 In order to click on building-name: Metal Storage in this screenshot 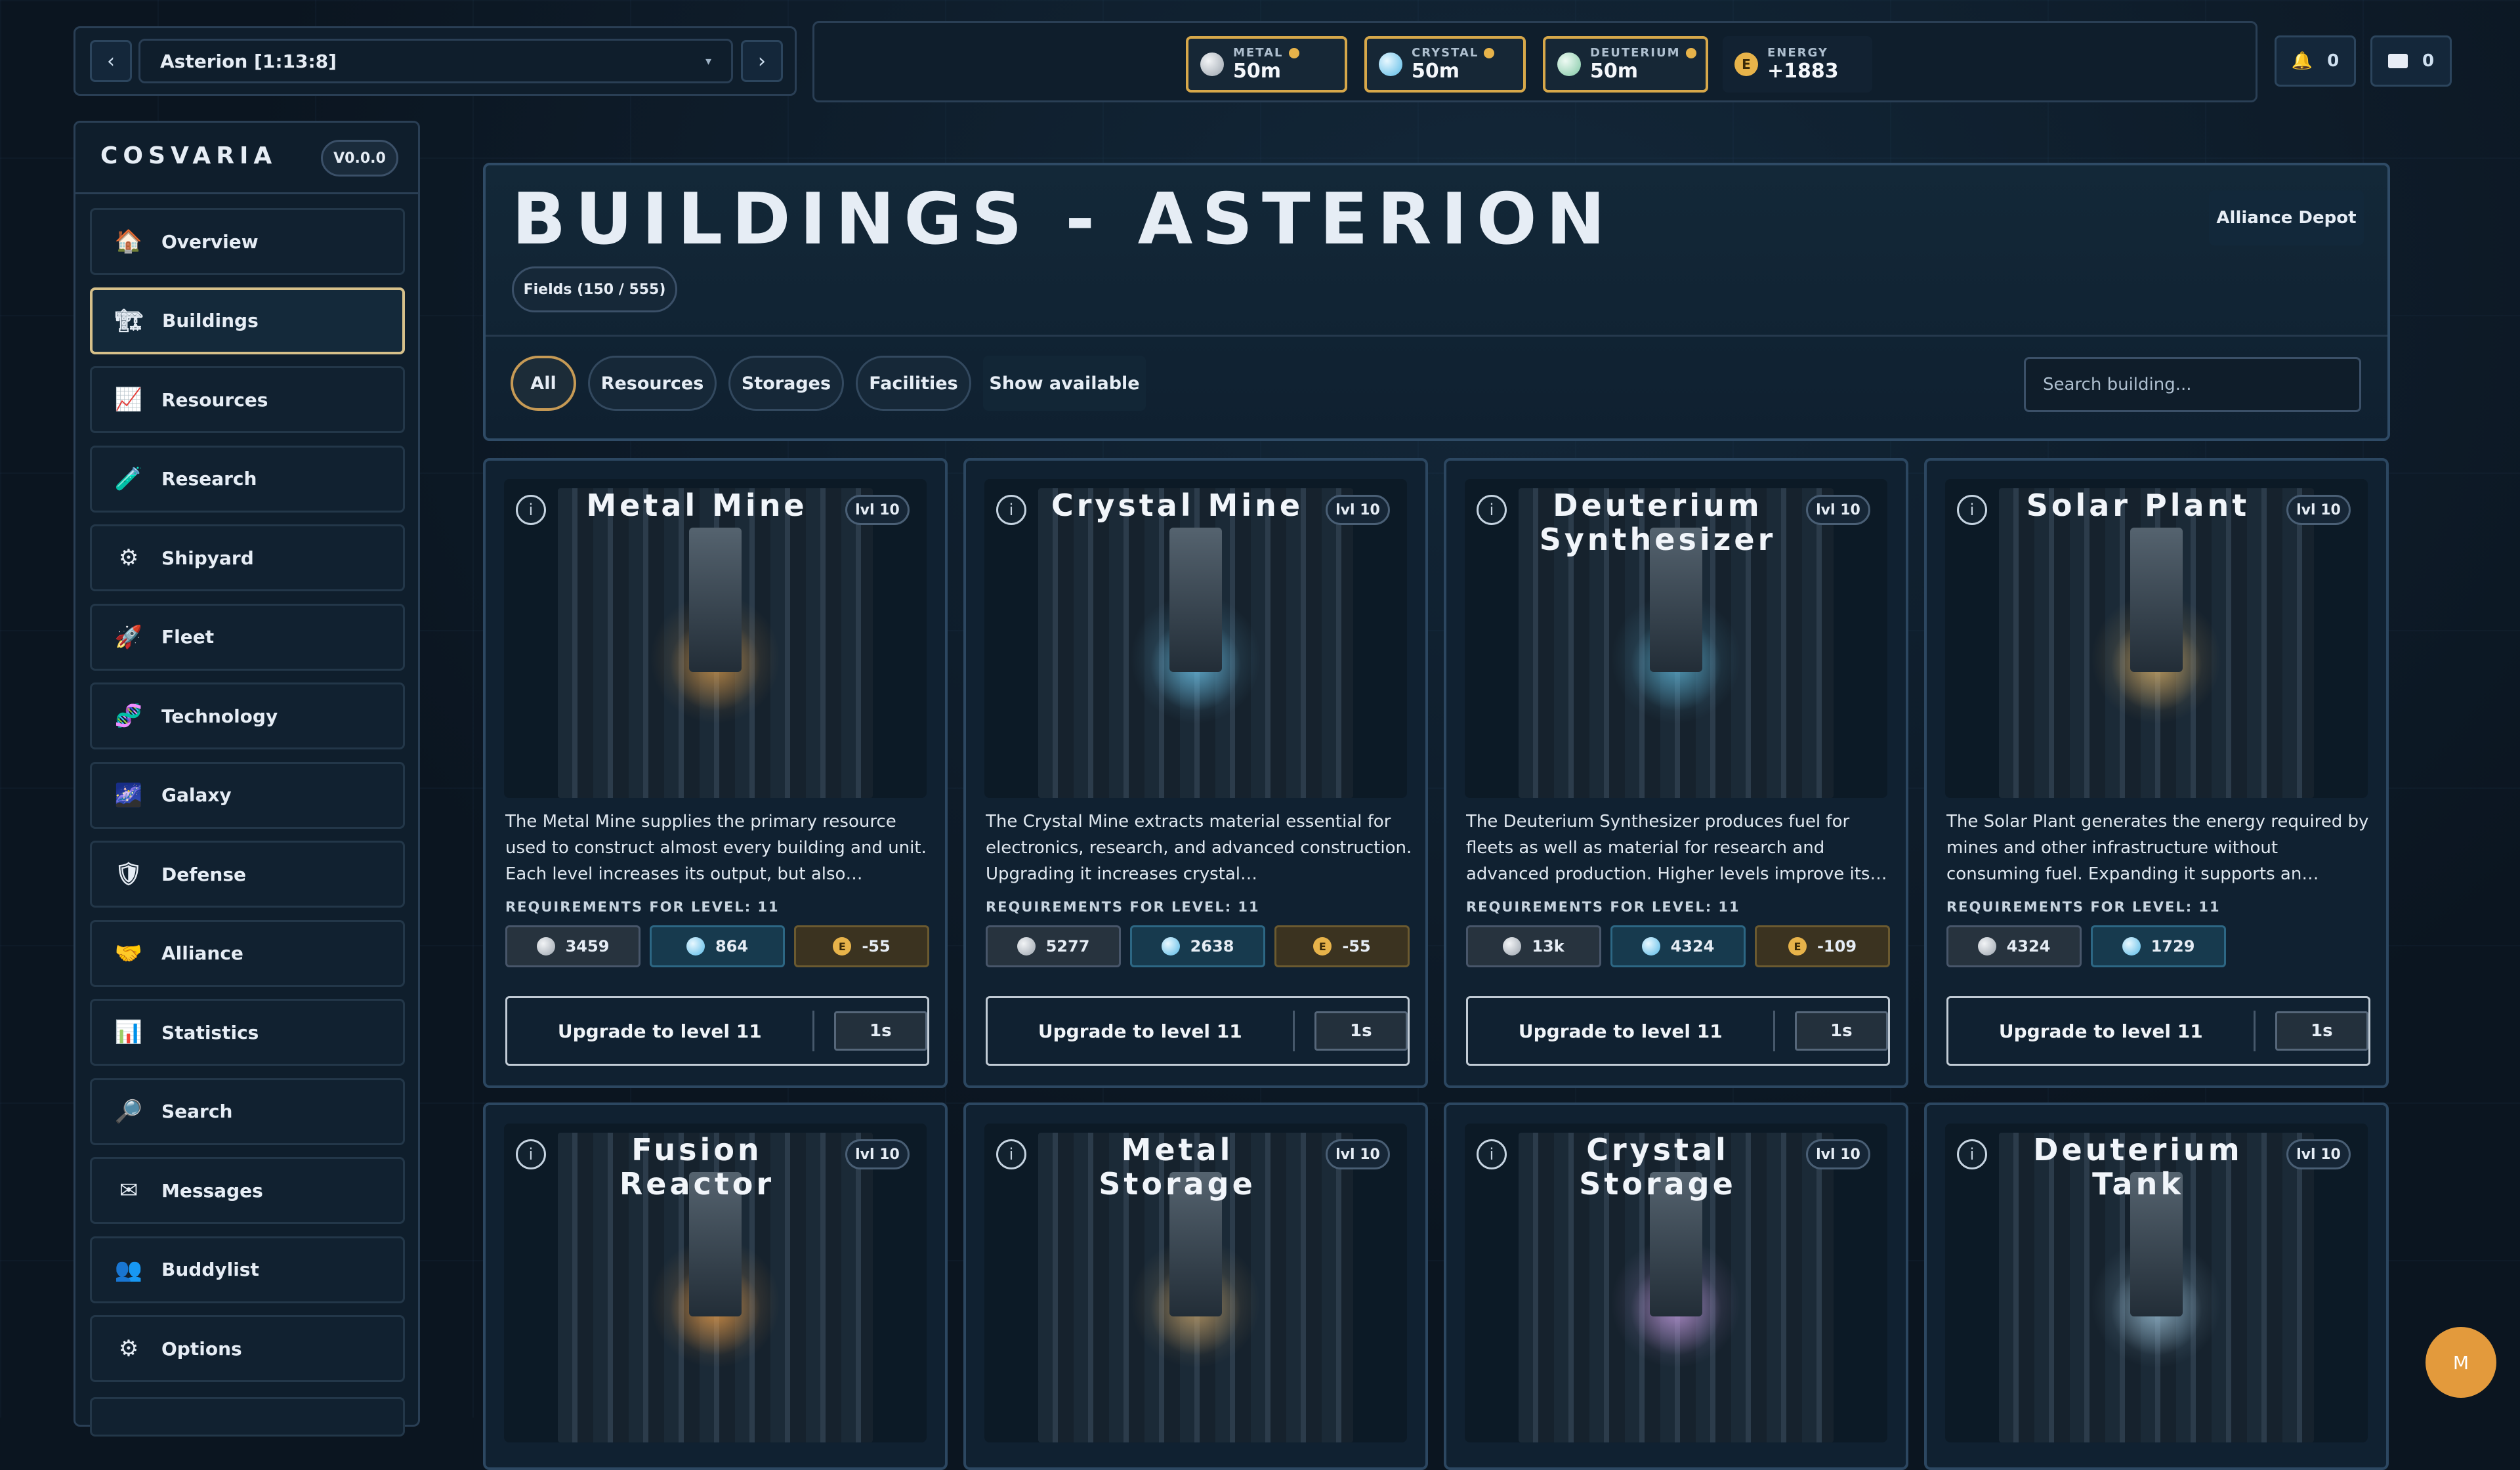, I will do `click(1177, 1167)`.